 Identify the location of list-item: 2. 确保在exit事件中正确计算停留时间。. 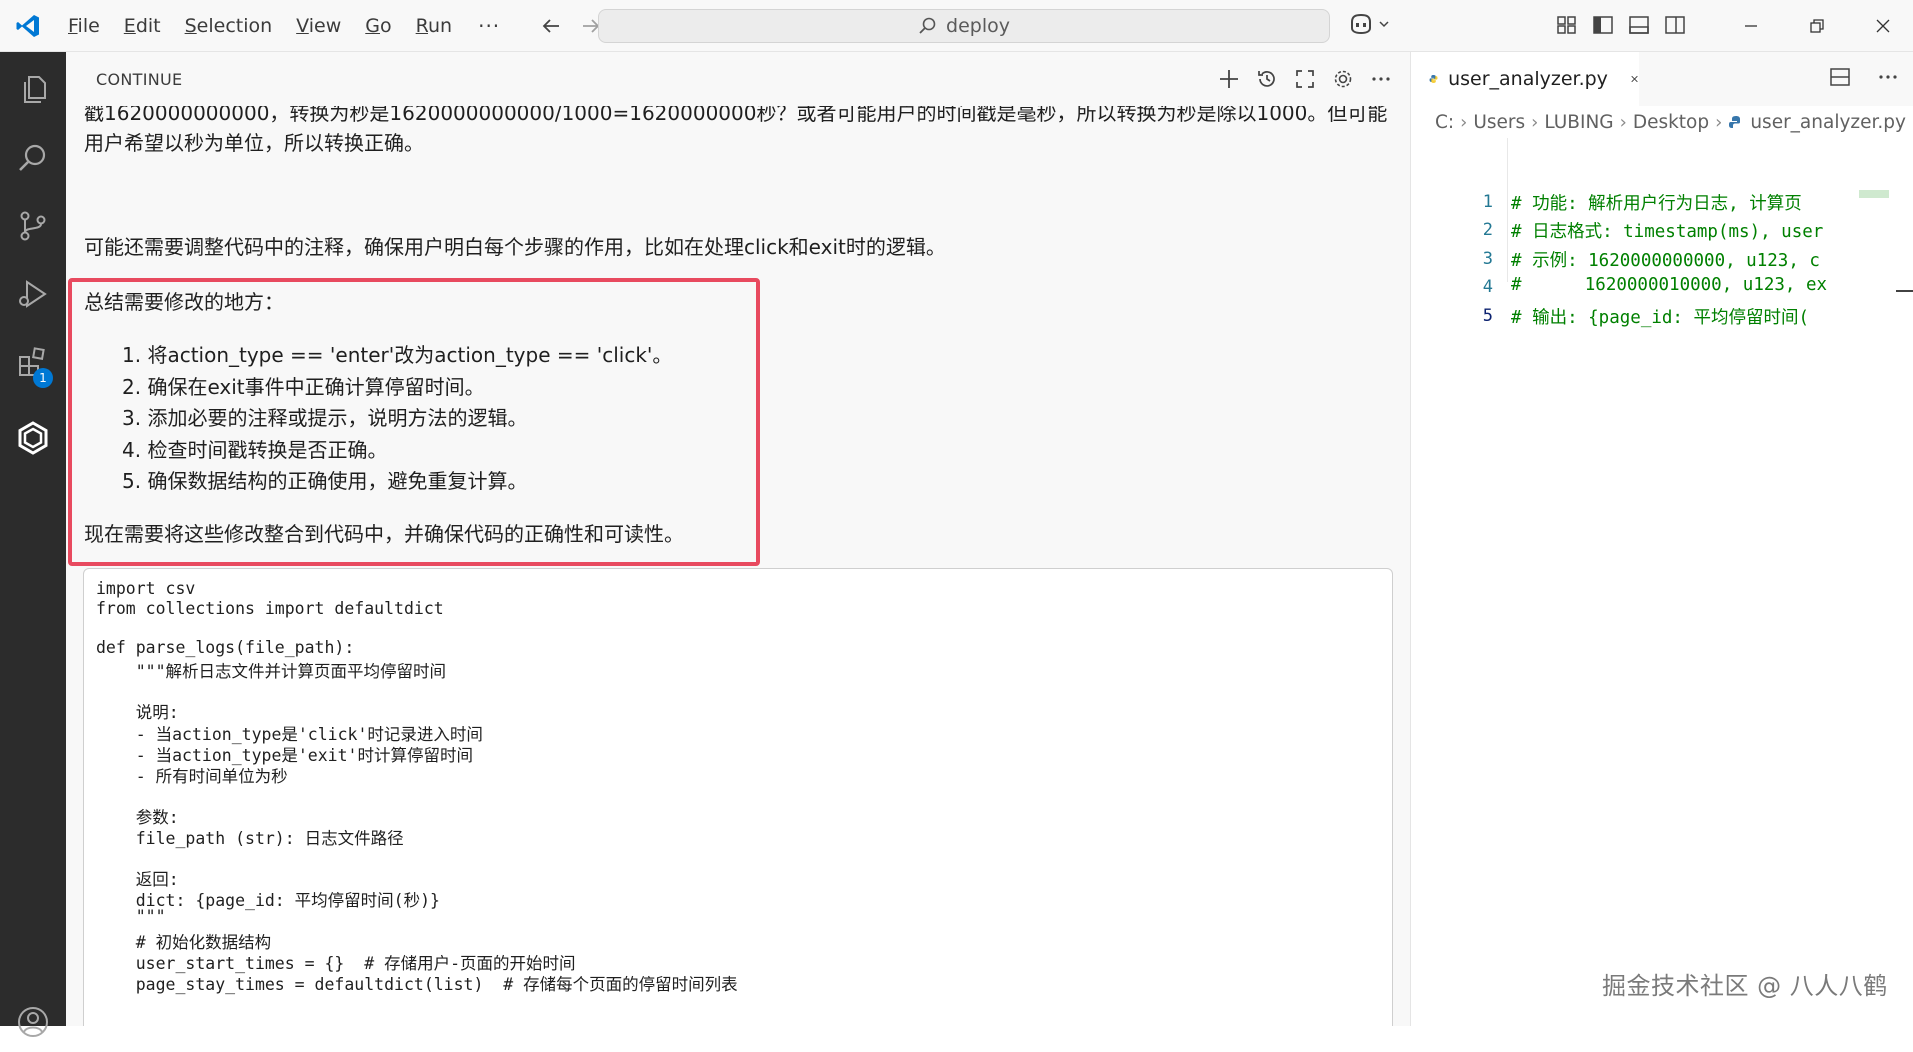
(303, 386).